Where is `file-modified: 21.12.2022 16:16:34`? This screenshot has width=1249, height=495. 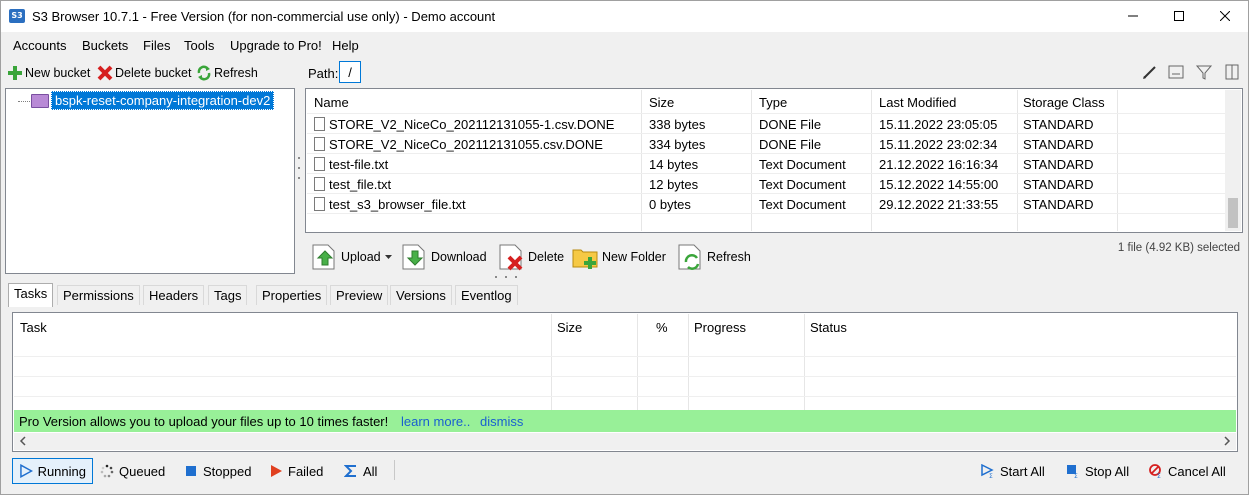
file-modified: 21.12.2022 16:16:34 is located at coordinates (939, 164).